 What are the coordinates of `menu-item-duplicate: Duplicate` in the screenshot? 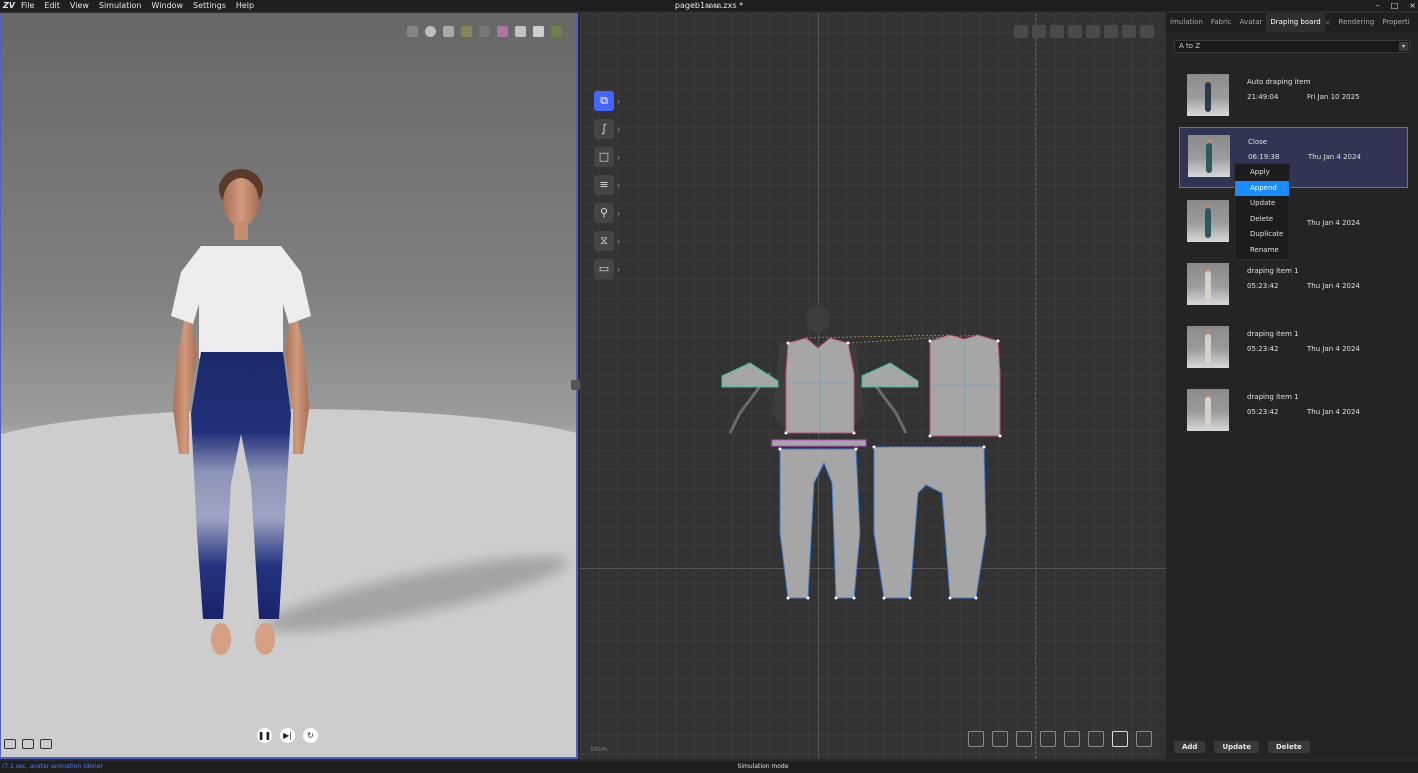 It's located at (1262, 235).